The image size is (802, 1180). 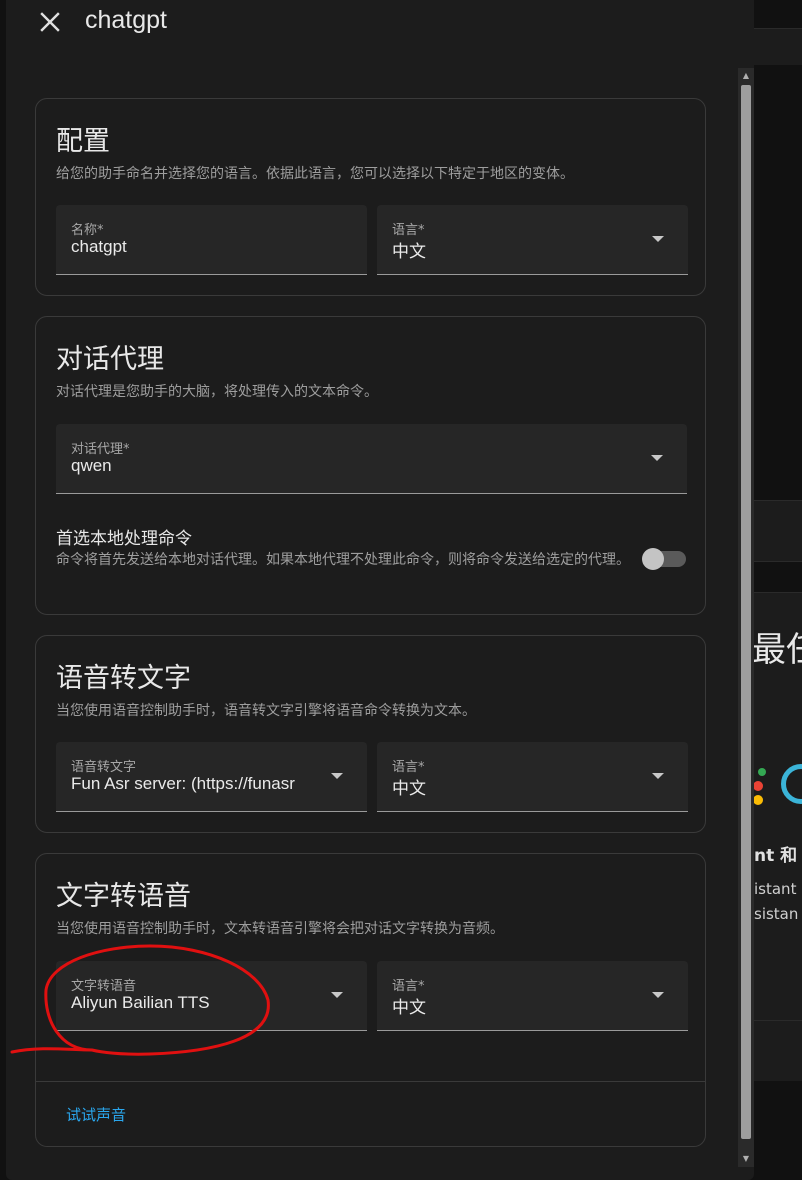 I want to click on scrollbar: ▲ ▼, so click(x=746, y=617).